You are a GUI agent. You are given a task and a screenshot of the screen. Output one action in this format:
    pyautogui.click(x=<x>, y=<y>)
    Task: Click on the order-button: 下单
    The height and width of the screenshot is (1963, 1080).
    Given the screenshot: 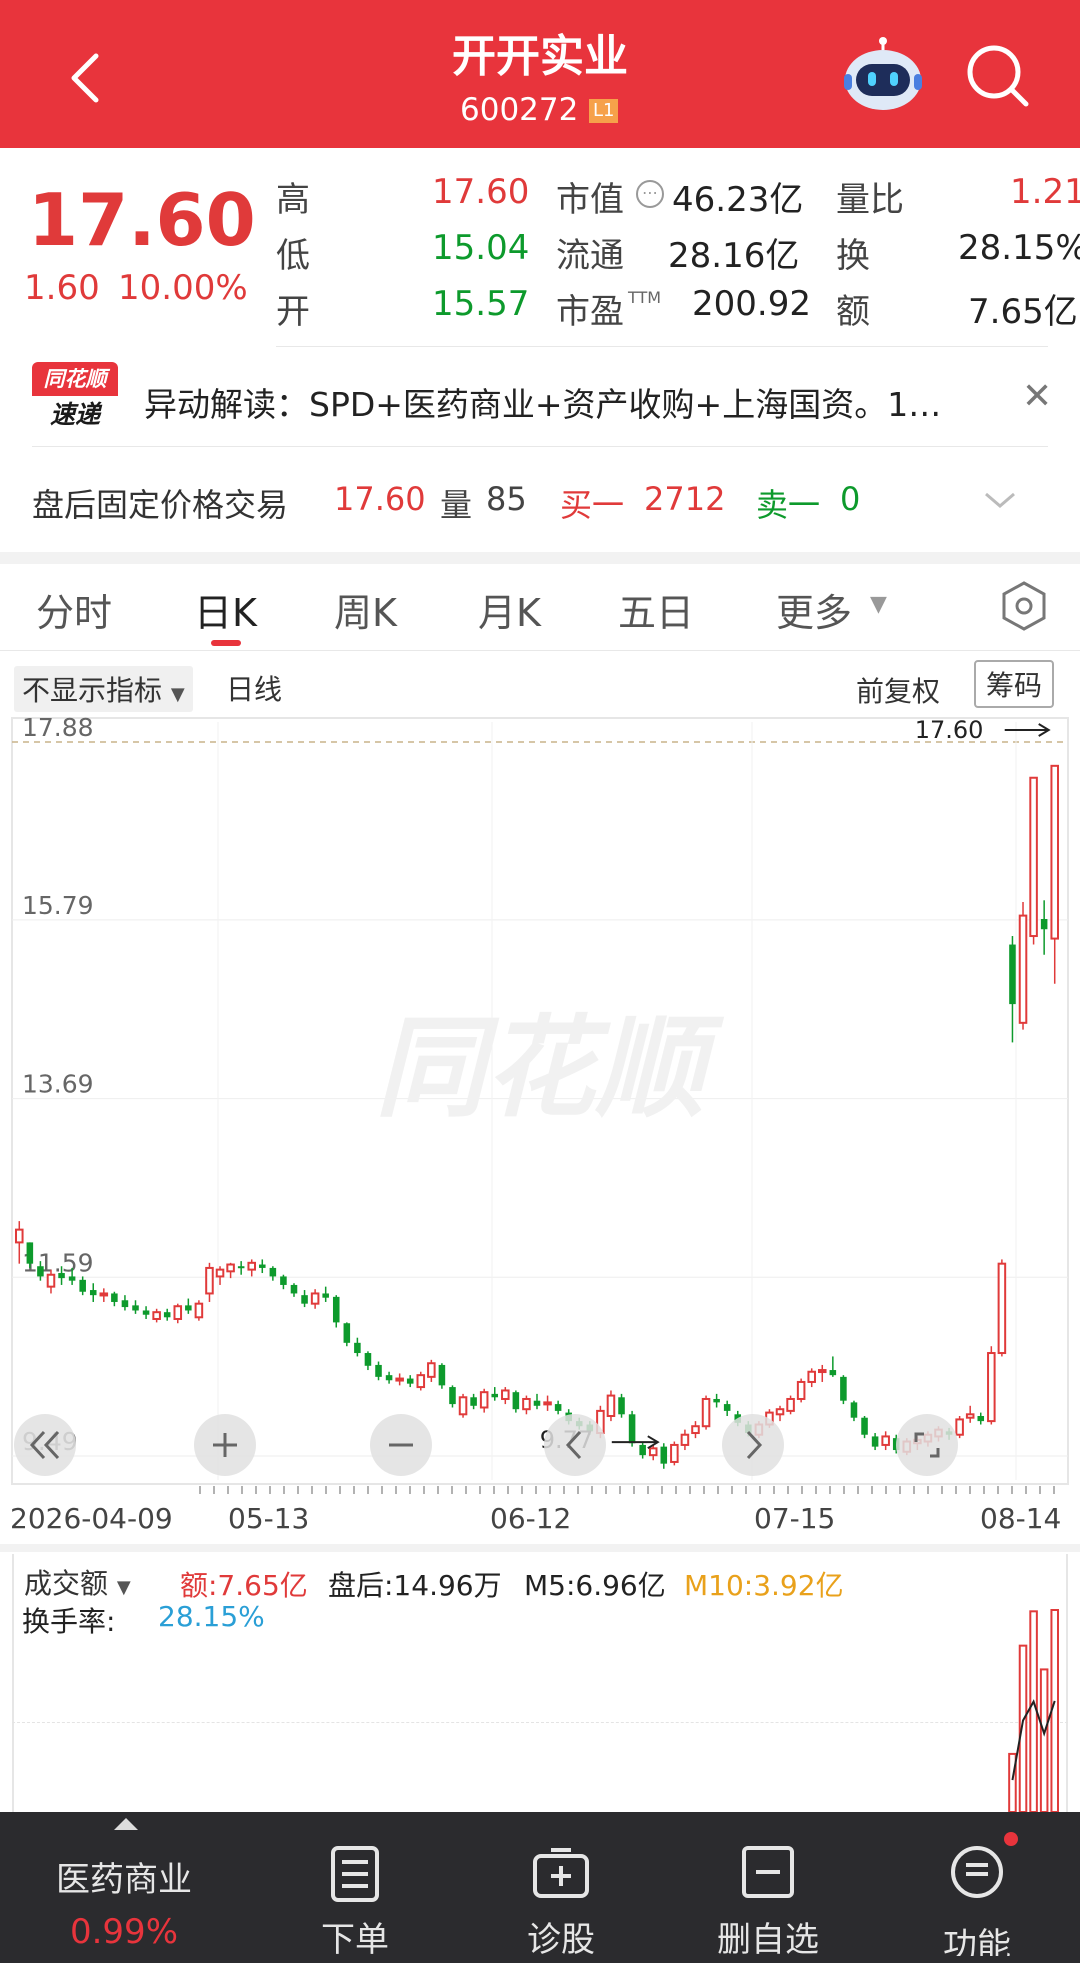 What is the action you would take?
    pyautogui.click(x=355, y=1889)
    